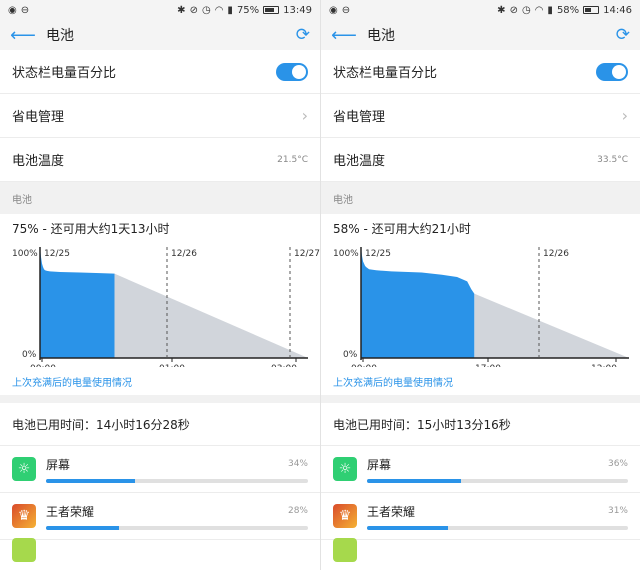 Image resolution: width=640 pixels, height=570 pixels. What do you see at coordinates (91, 228) in the screenshot?
I see `battery-summary: 75% - 还可用大约1天13小时` at bounding box center [91, 228].